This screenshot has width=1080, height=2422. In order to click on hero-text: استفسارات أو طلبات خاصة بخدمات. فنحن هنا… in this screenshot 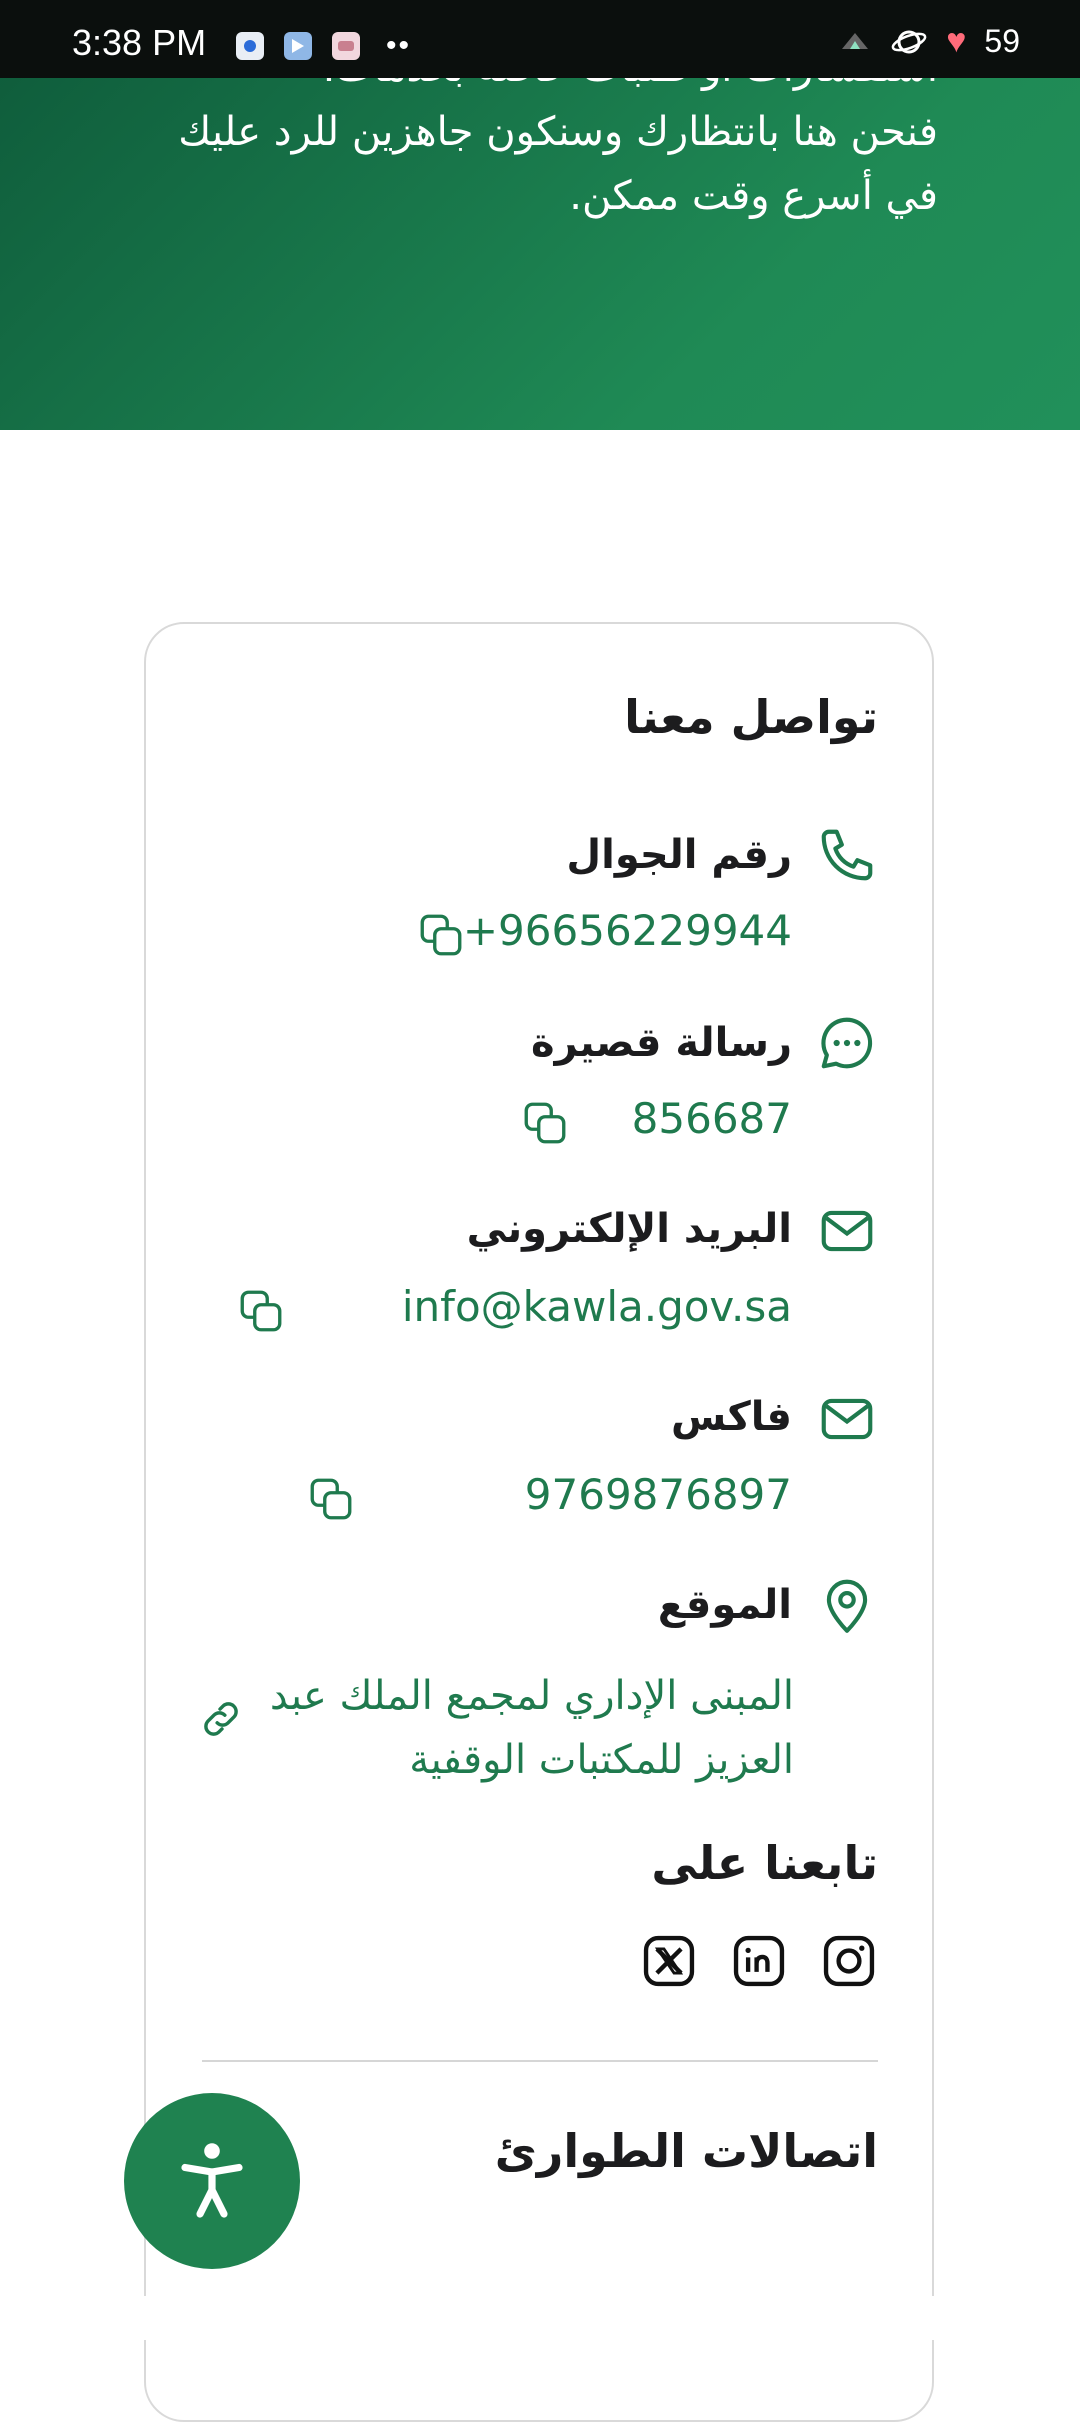, I will do `click(528, 136)`.